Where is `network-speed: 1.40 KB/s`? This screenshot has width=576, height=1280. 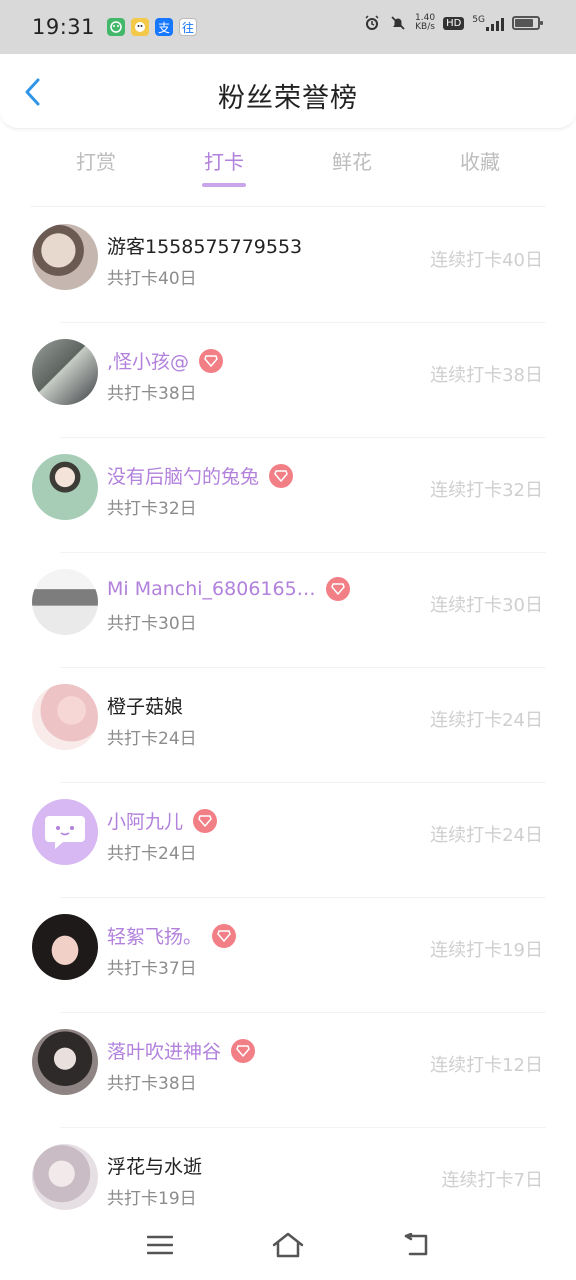 network-speed: 1.40 KB/s is located at coordinates (425, 23).